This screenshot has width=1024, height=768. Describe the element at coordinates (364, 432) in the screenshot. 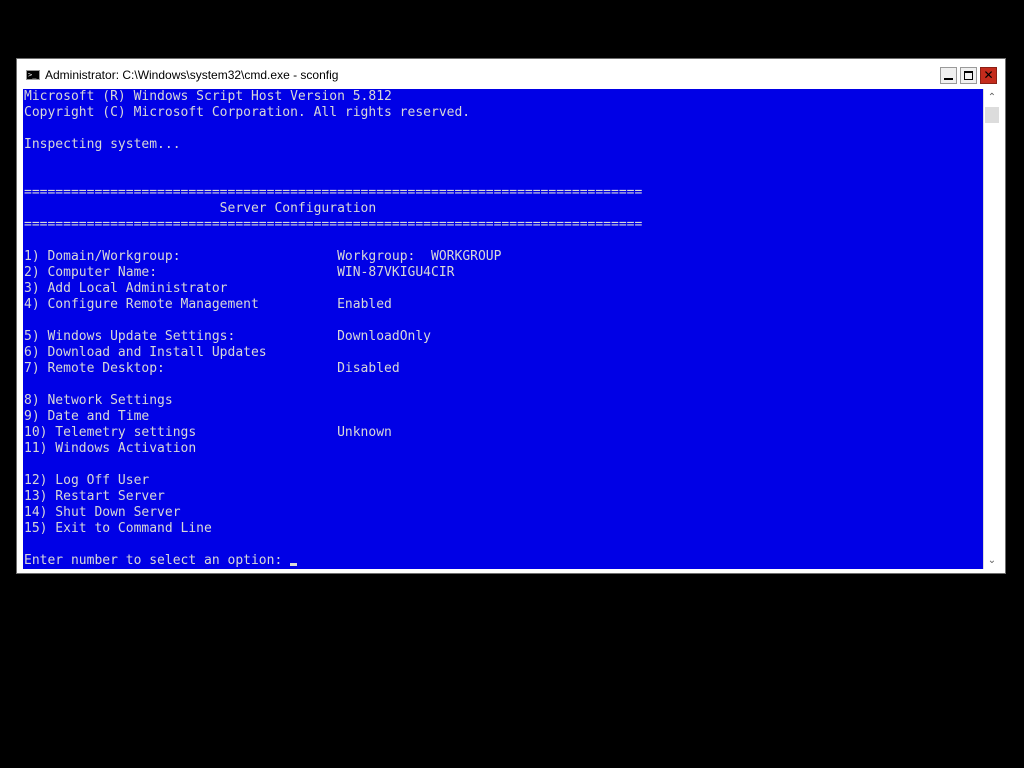

I see `menu-item-value: Unknown` at that location.